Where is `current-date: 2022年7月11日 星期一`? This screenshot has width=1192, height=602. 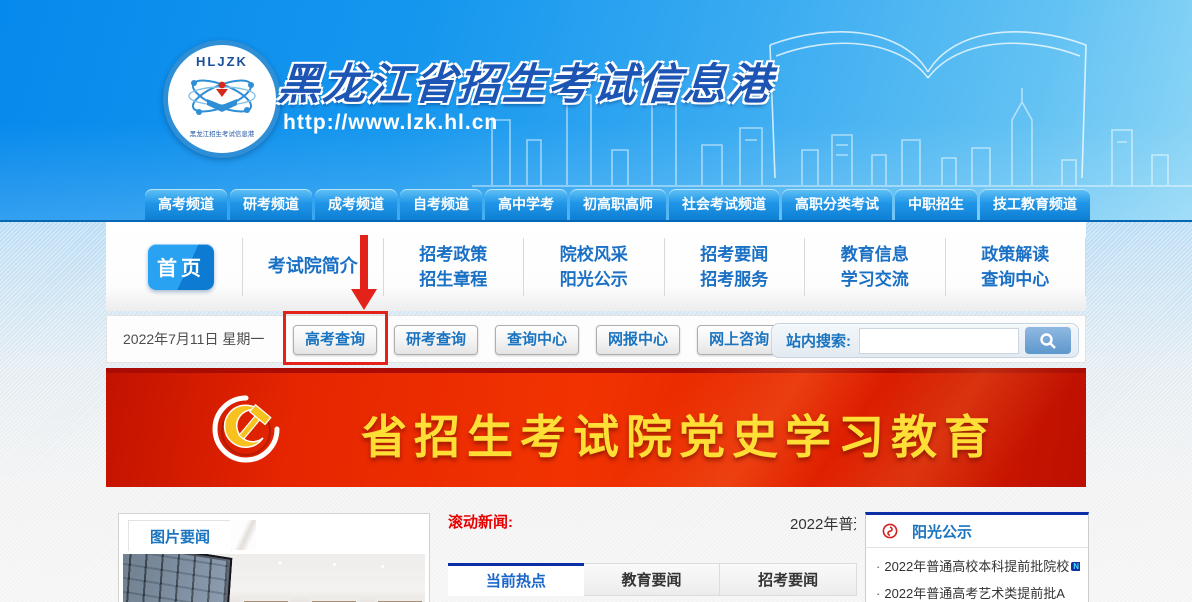
current-date: 2022年7月11日 星期一 is located at coordinates (194, 339).